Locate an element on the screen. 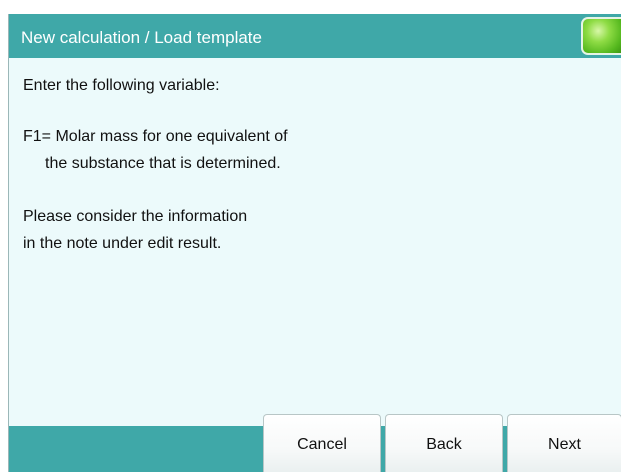 This screenshot has width=621, height=472. title-bar: New calculation / Load template is located at coordinates (315, 36).